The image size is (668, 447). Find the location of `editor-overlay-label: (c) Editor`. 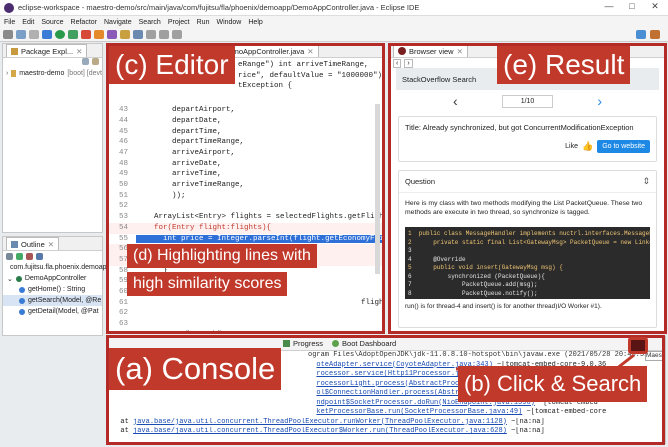

editor-overlay-label: (c) Editor is located at coordinates (172, 65).